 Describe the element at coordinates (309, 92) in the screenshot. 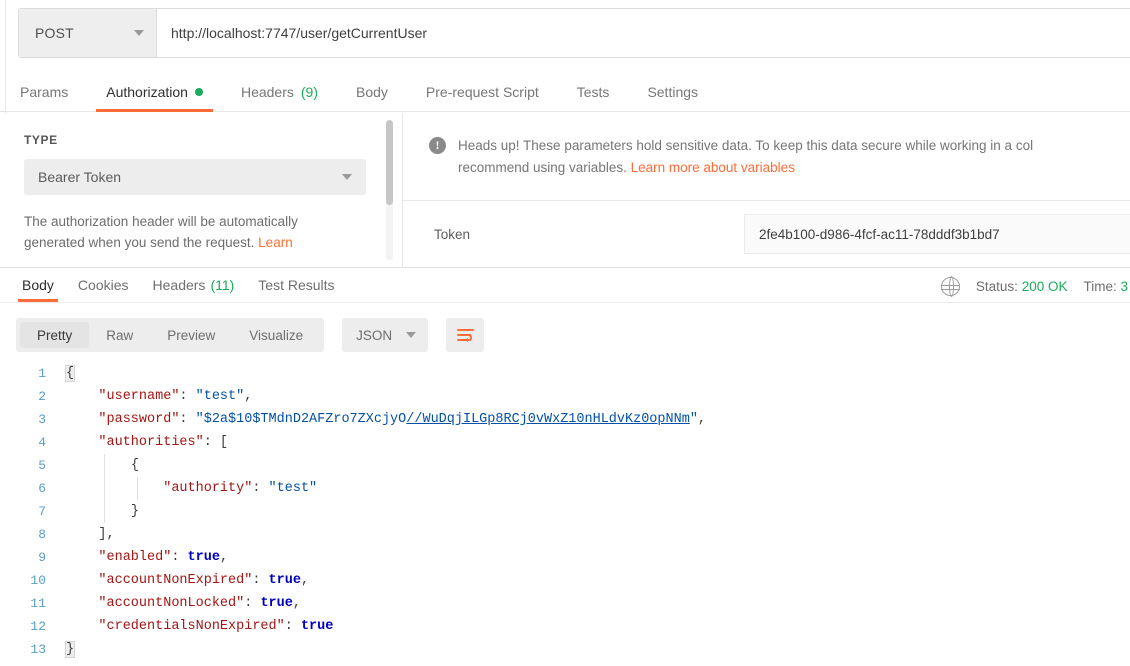

I see `tab-headers-count: (9)` at that location.